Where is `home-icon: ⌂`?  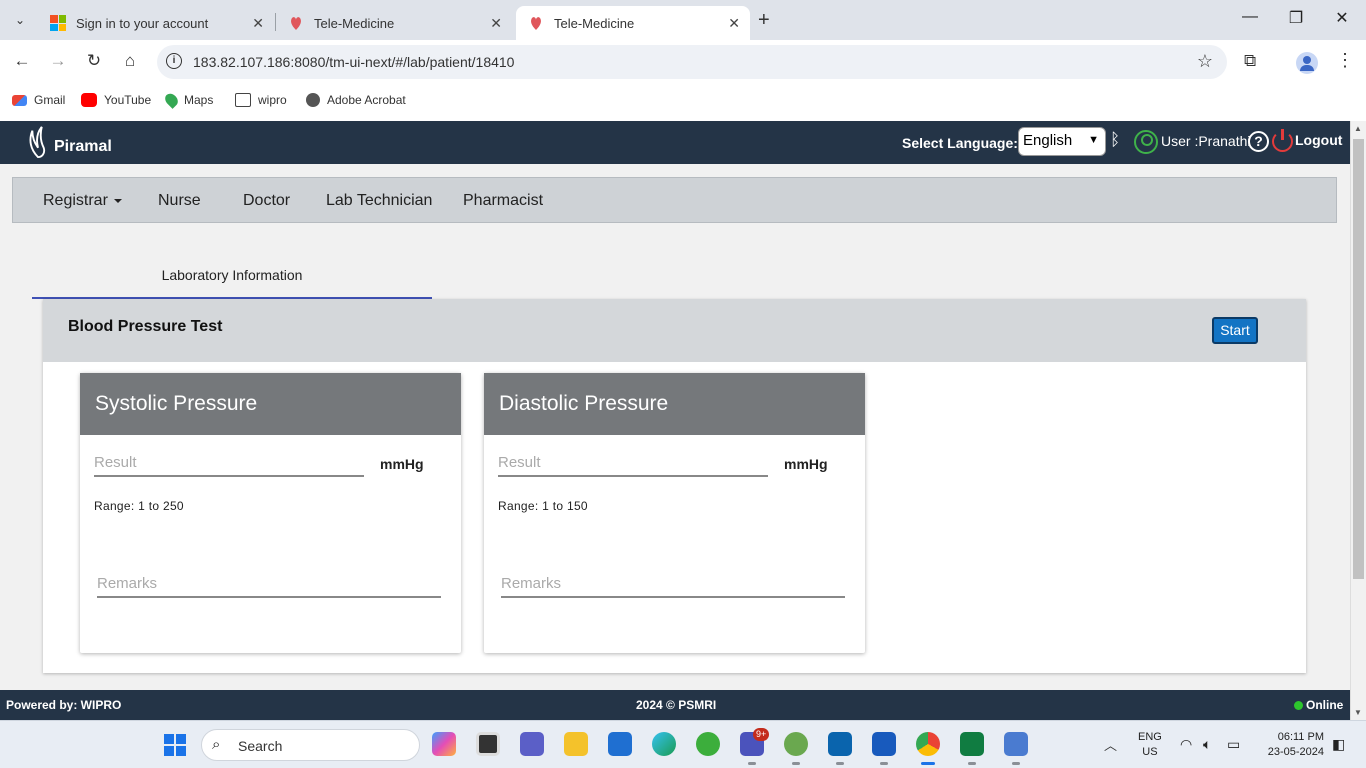
home-icon: ⌂ is located at coordinates (130, 61).